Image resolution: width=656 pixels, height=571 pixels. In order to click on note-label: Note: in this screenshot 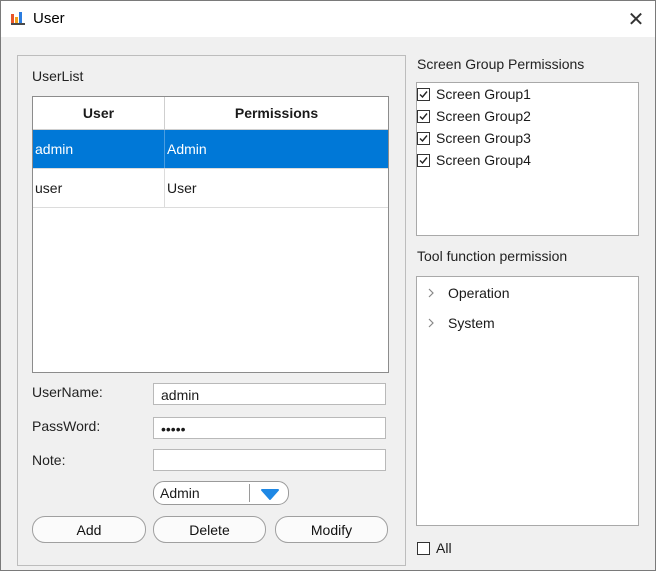, I will do `click(49, 460)`.